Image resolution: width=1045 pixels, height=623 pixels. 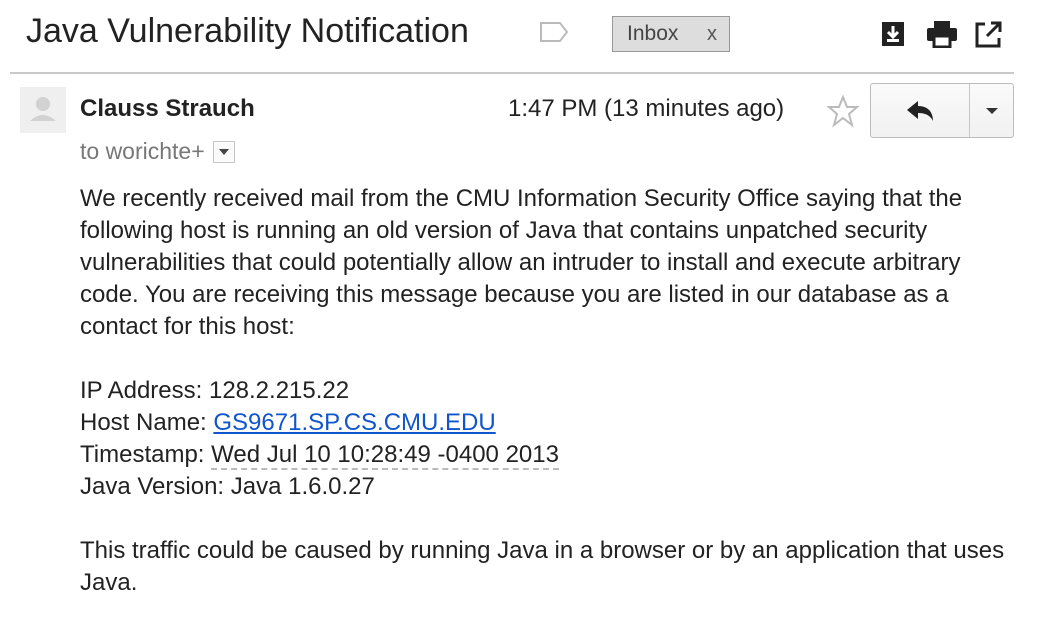 I want to click on show-details-button, so click(x=223, y=151).